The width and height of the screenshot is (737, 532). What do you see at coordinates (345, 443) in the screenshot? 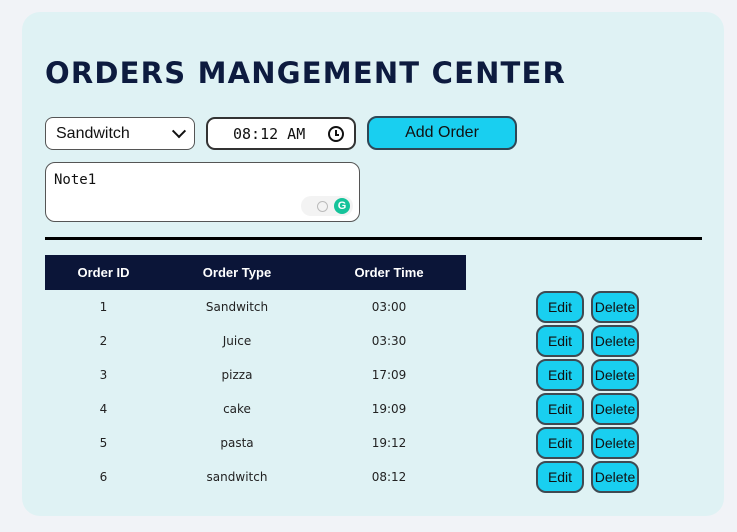
I see `table-row: 5 pasta 19:12 Edit Delete` at bounding box center [345, 443].